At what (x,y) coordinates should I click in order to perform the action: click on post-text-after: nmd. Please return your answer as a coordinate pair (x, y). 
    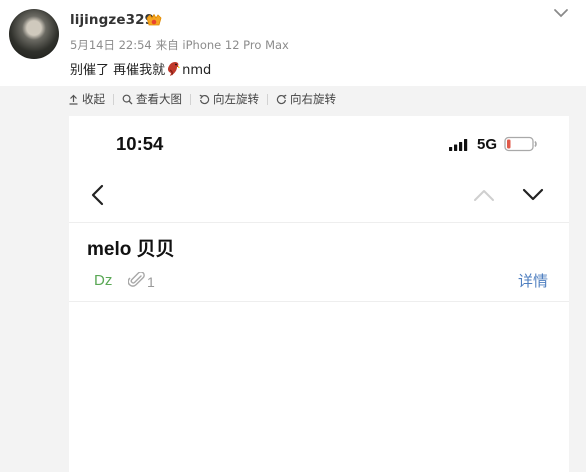
    Looking at the image, I should click on (197, 70).